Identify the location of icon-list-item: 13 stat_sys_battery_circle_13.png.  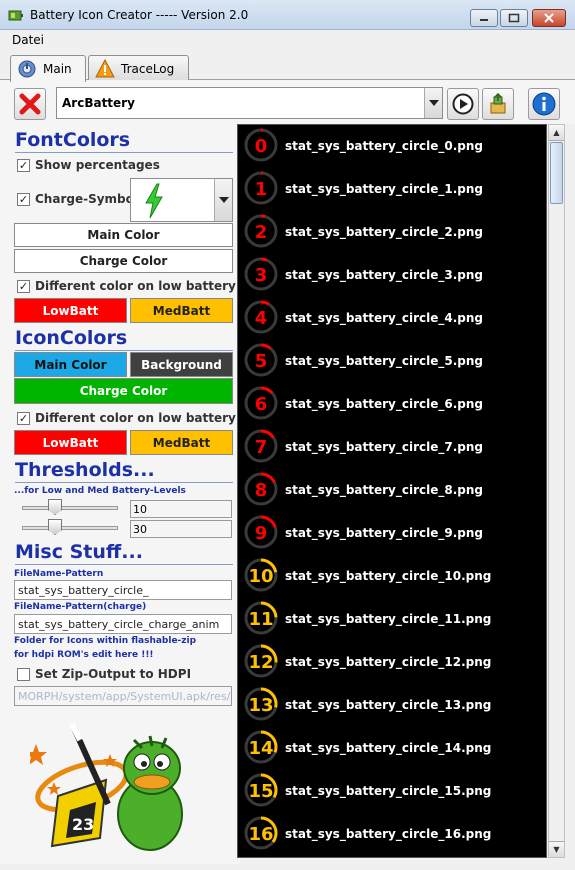
(393, 707).